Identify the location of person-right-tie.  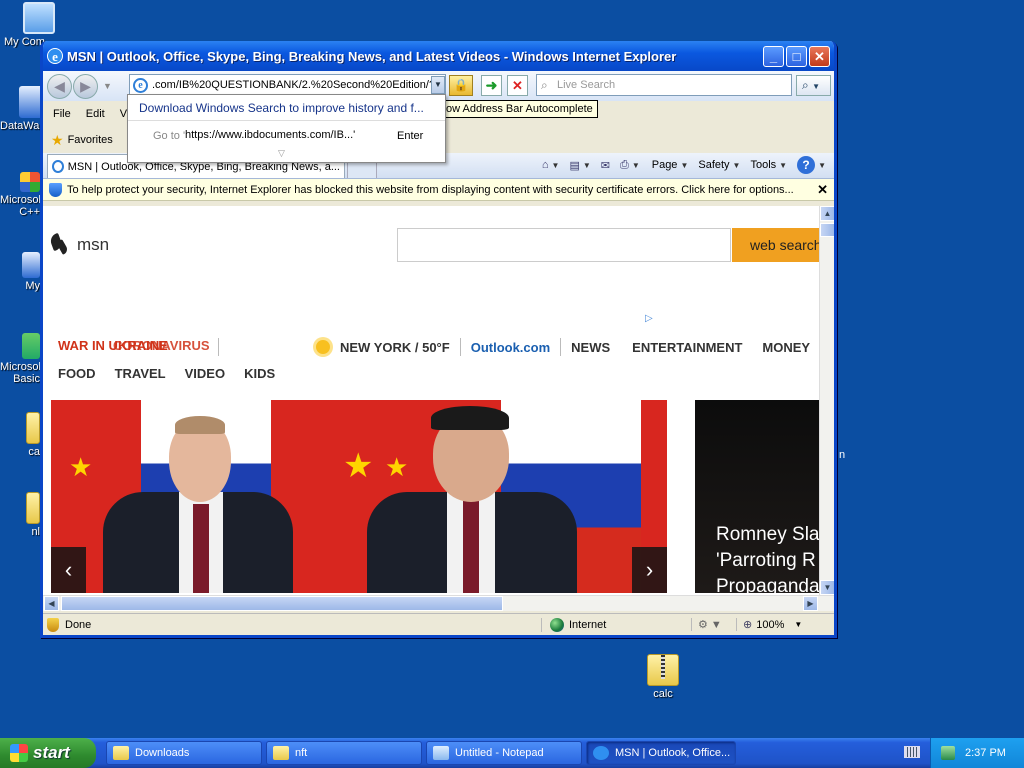
(471, 546).